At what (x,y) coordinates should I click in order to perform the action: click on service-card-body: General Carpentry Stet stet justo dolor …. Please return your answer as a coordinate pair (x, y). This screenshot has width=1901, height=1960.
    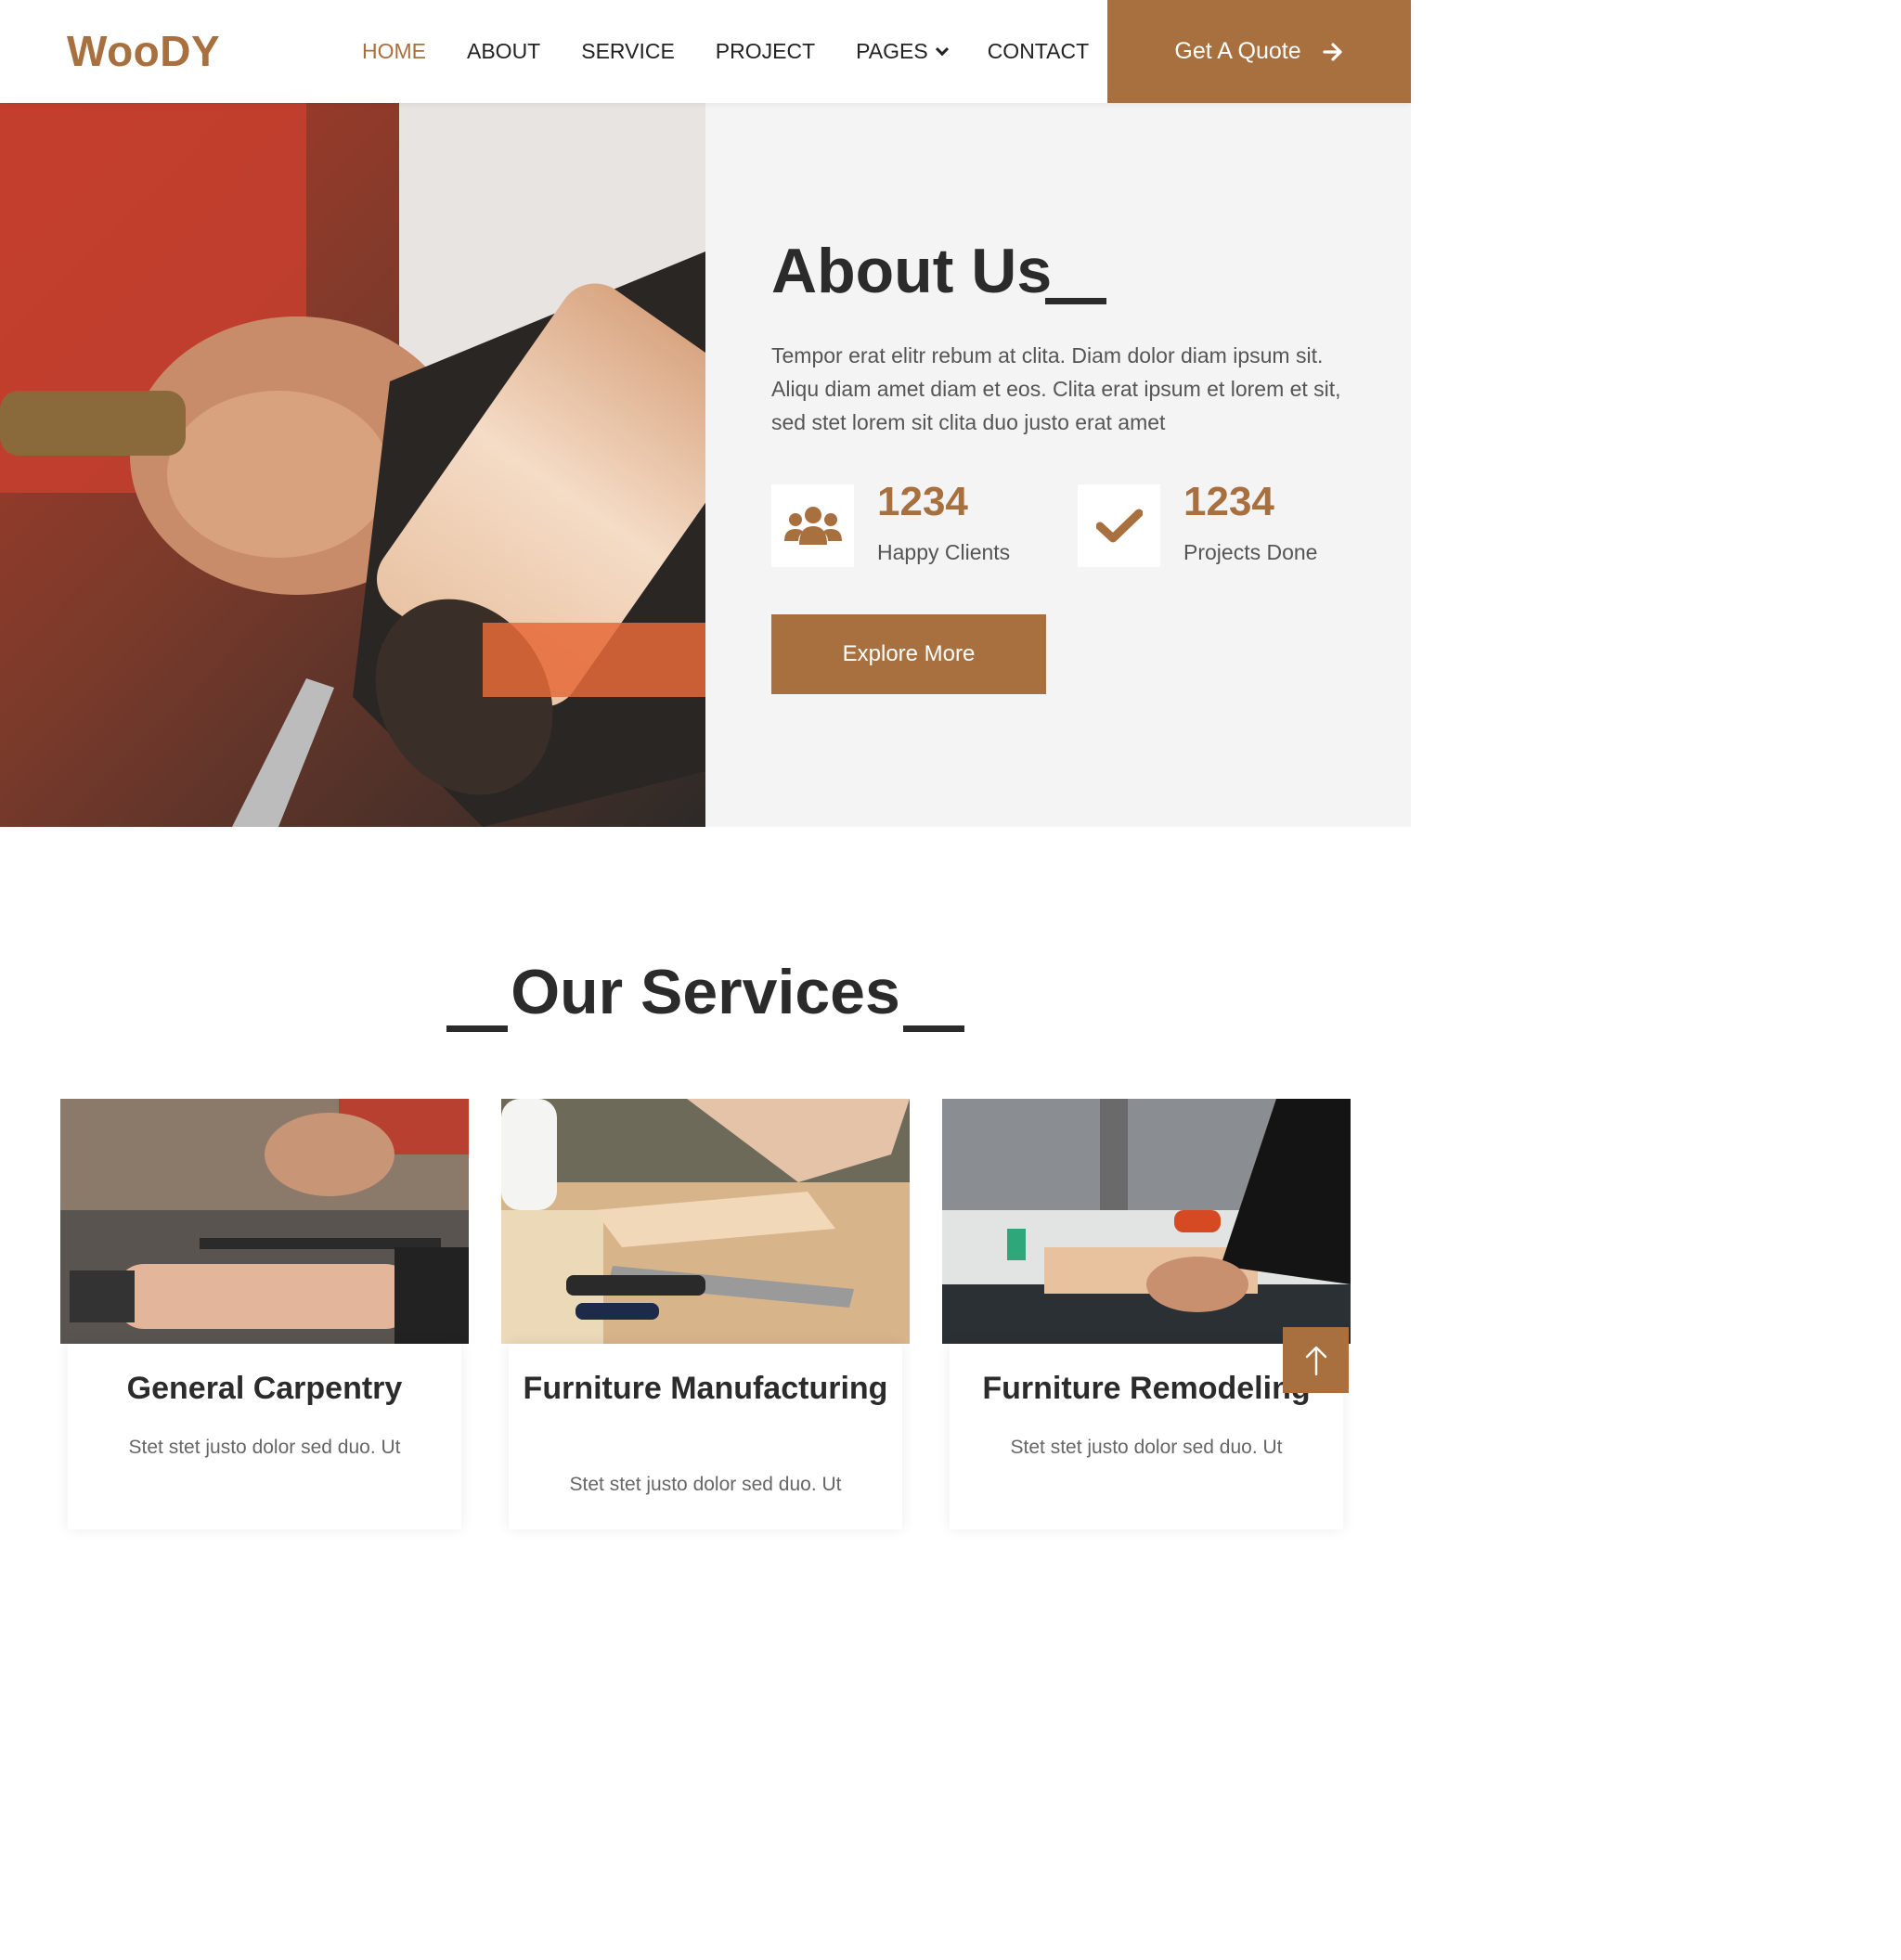
    Looking at the image, I should click on (264, 1436).